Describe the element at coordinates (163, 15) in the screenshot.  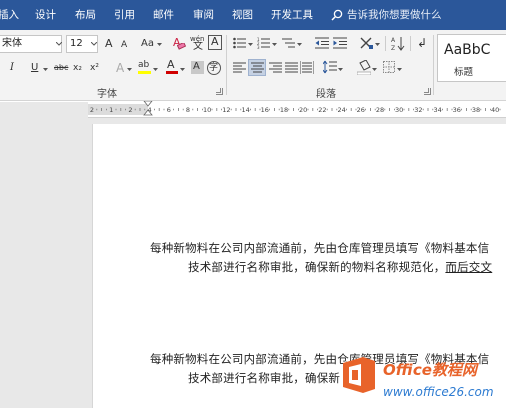
I see `tab-mailings: 邮件` at that location.